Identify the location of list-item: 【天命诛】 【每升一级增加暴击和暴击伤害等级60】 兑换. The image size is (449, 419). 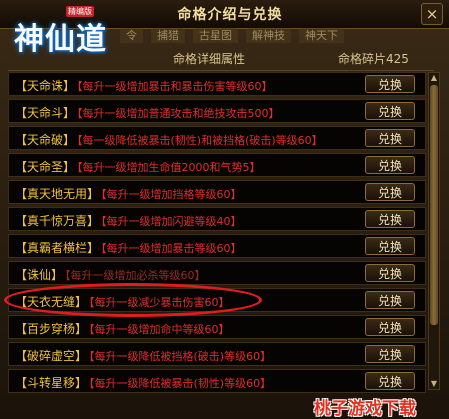
(217, 84).